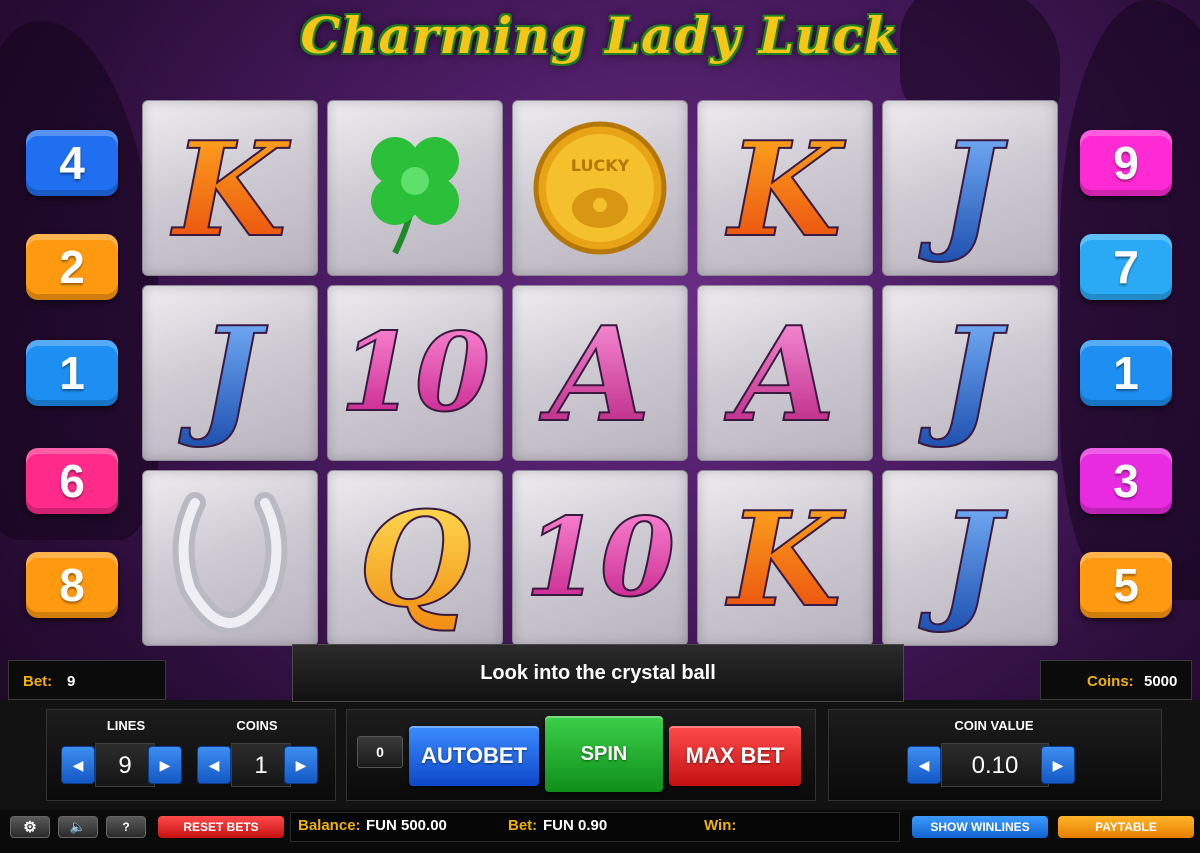 This screenshot has width=1200, height=853. I want to click on reel-cell-coin: LUCKY, so click(600, 188).